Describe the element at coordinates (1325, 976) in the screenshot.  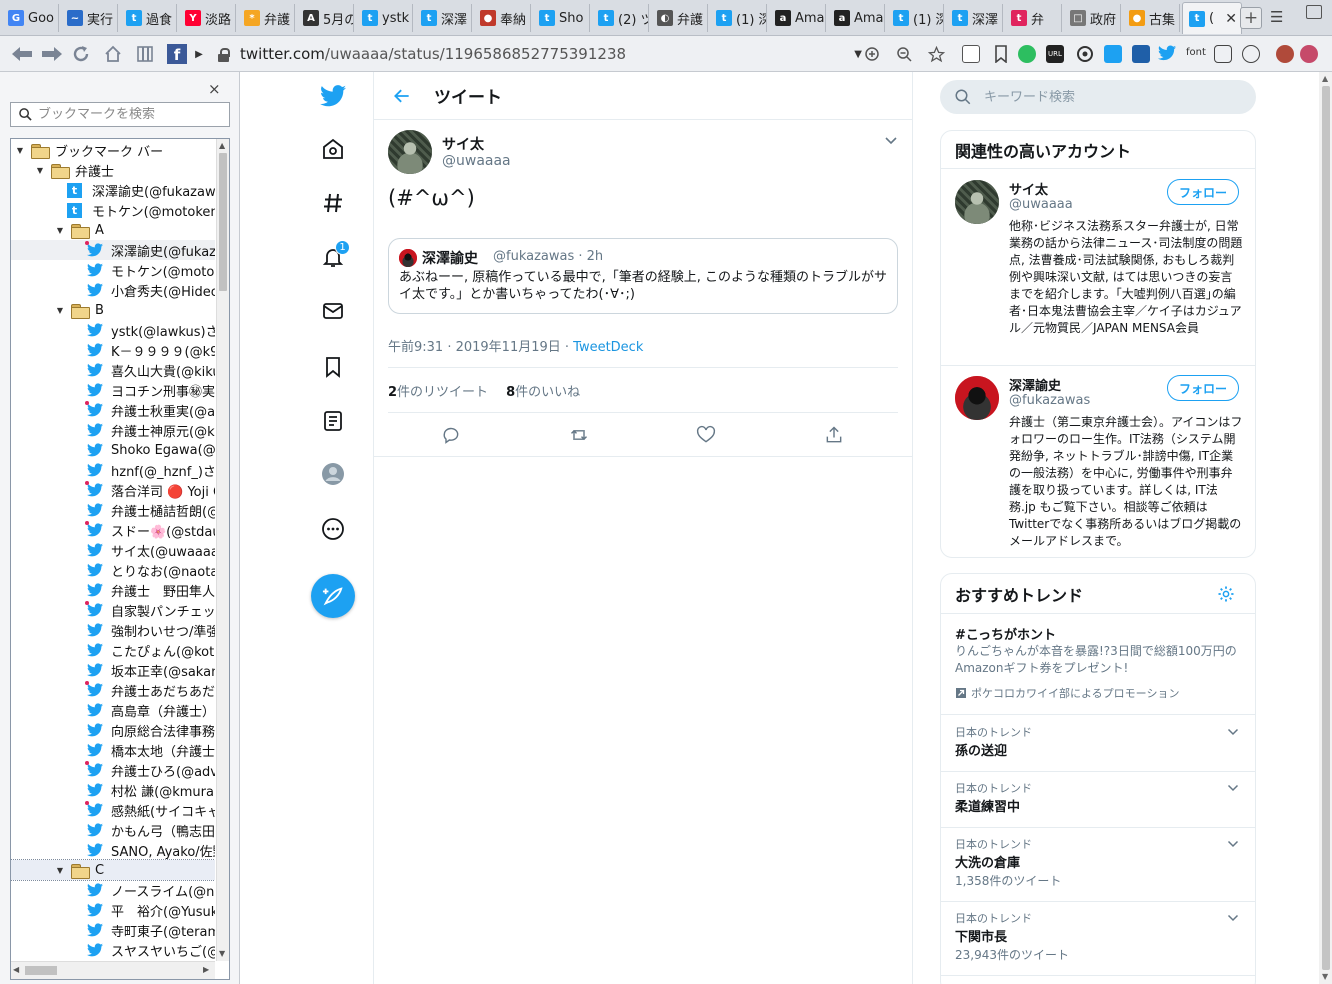
I see `page-scroll-down-icon: ▼` at that location.